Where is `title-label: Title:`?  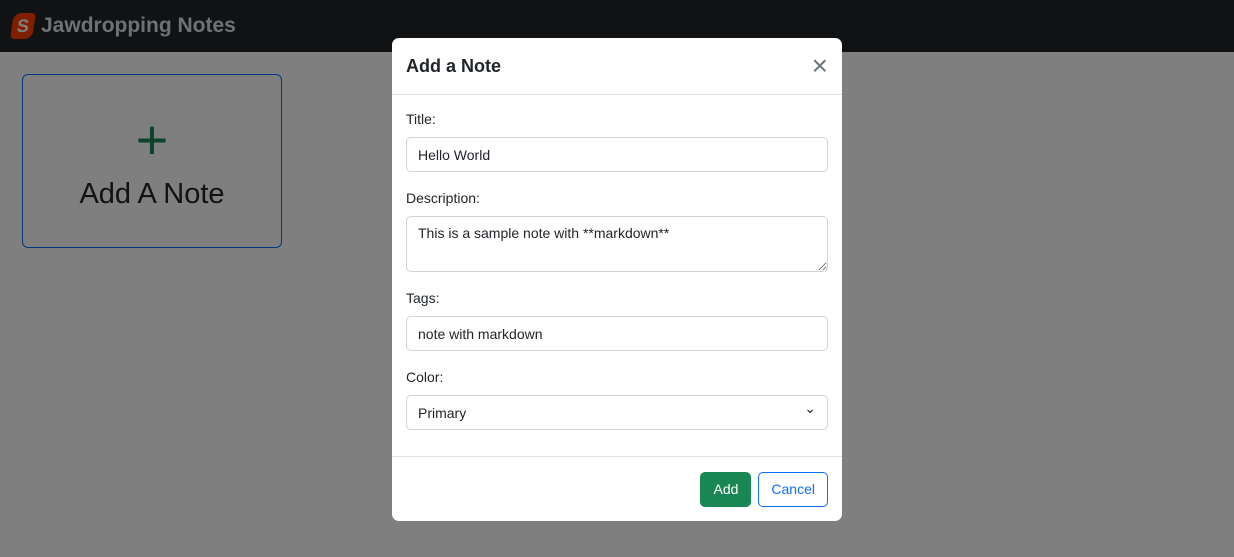 title-label: Title: is located at coordinates (421, 119).